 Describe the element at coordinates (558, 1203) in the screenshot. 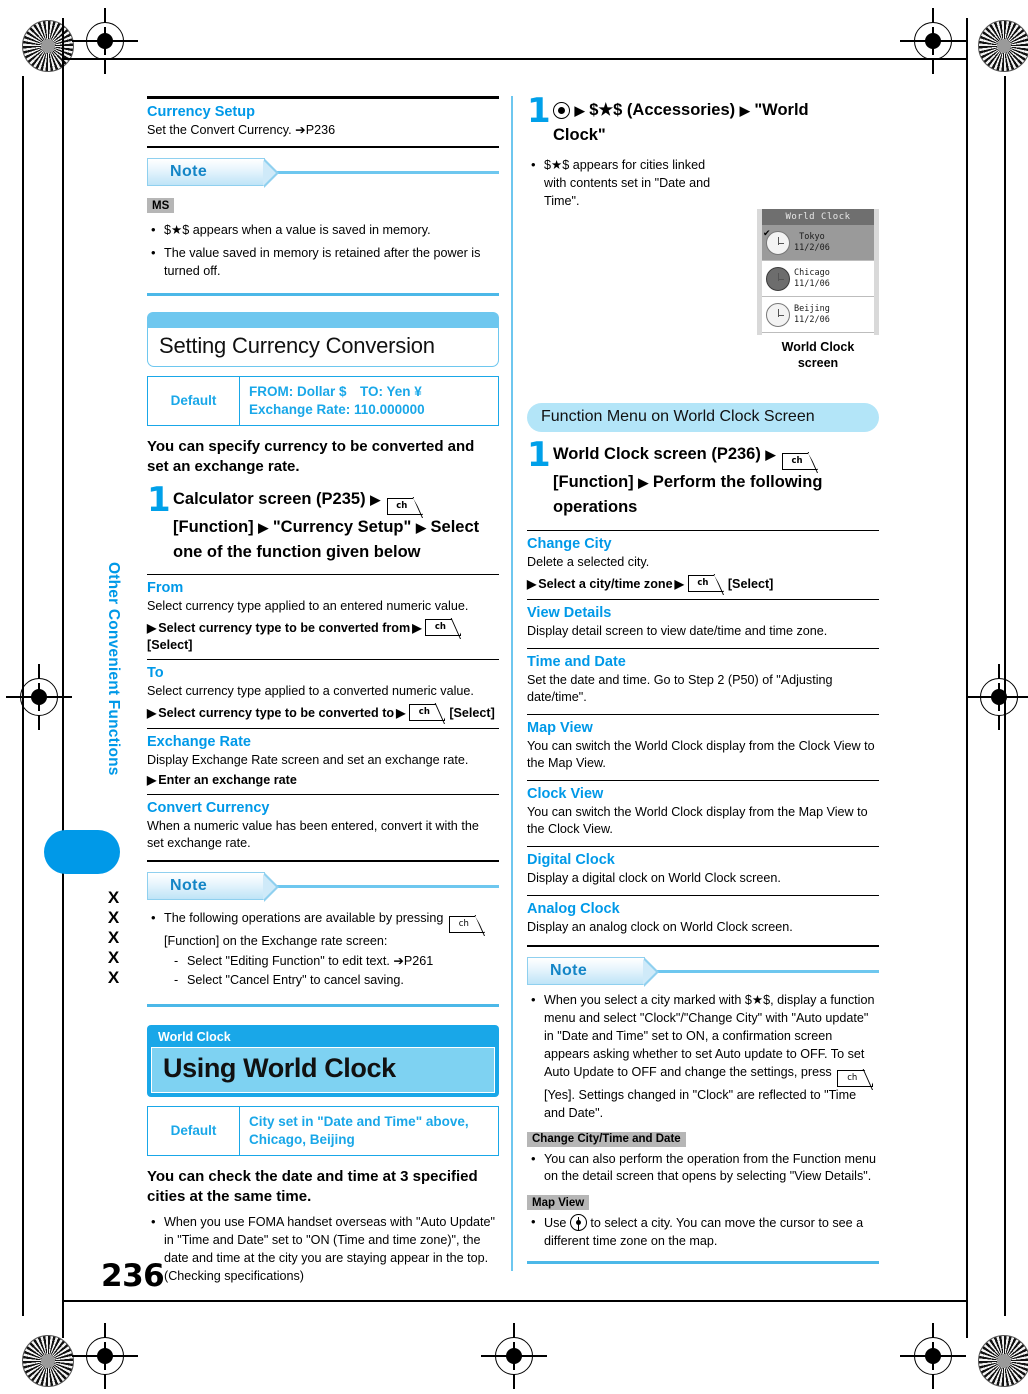

I see `tag-map-view: Map View` at that location.